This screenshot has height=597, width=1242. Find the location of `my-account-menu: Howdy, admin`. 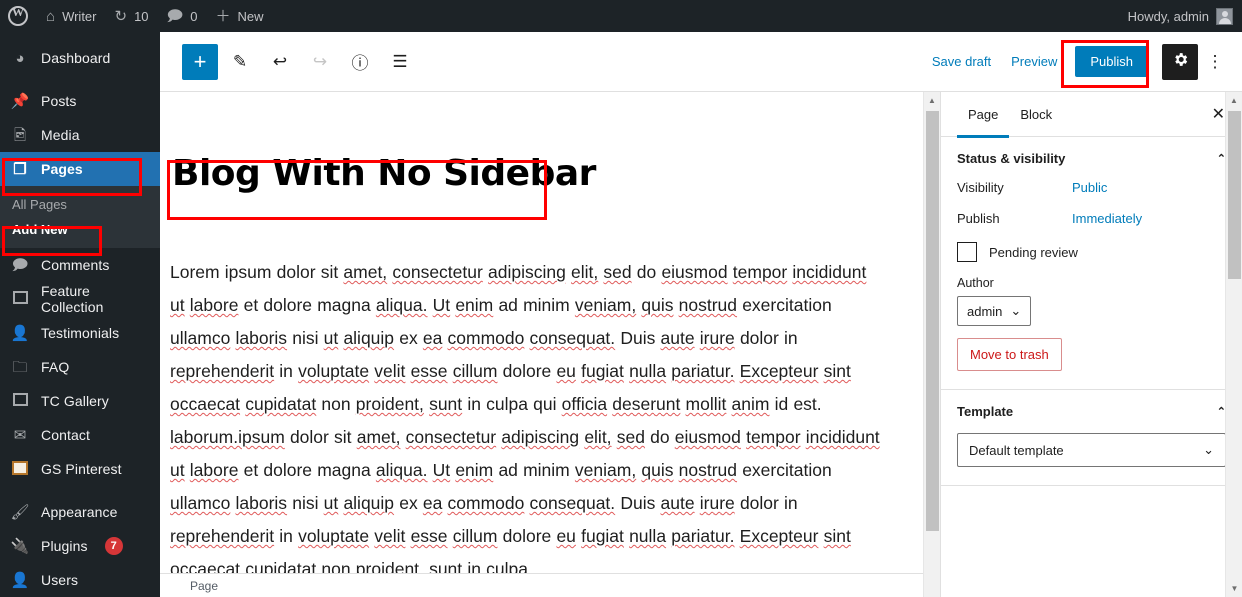

my-account-menu: Howdy, admin is located at coordinates (1180, 16).